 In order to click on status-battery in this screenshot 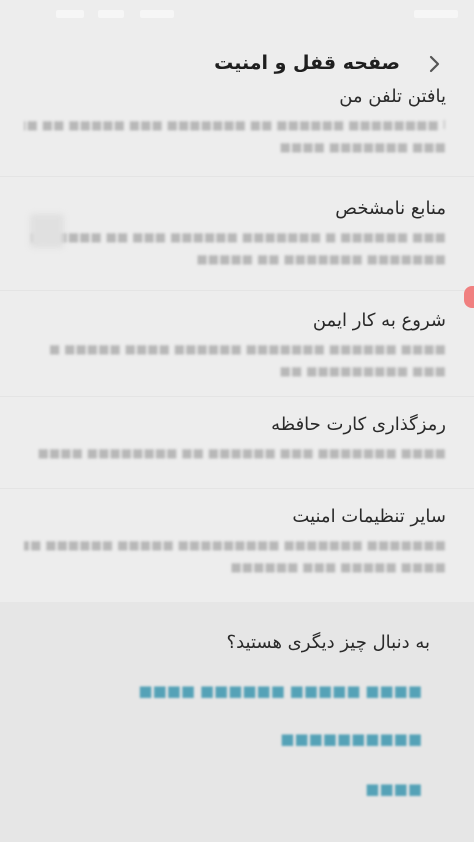, I will do `click(436, 14)`.